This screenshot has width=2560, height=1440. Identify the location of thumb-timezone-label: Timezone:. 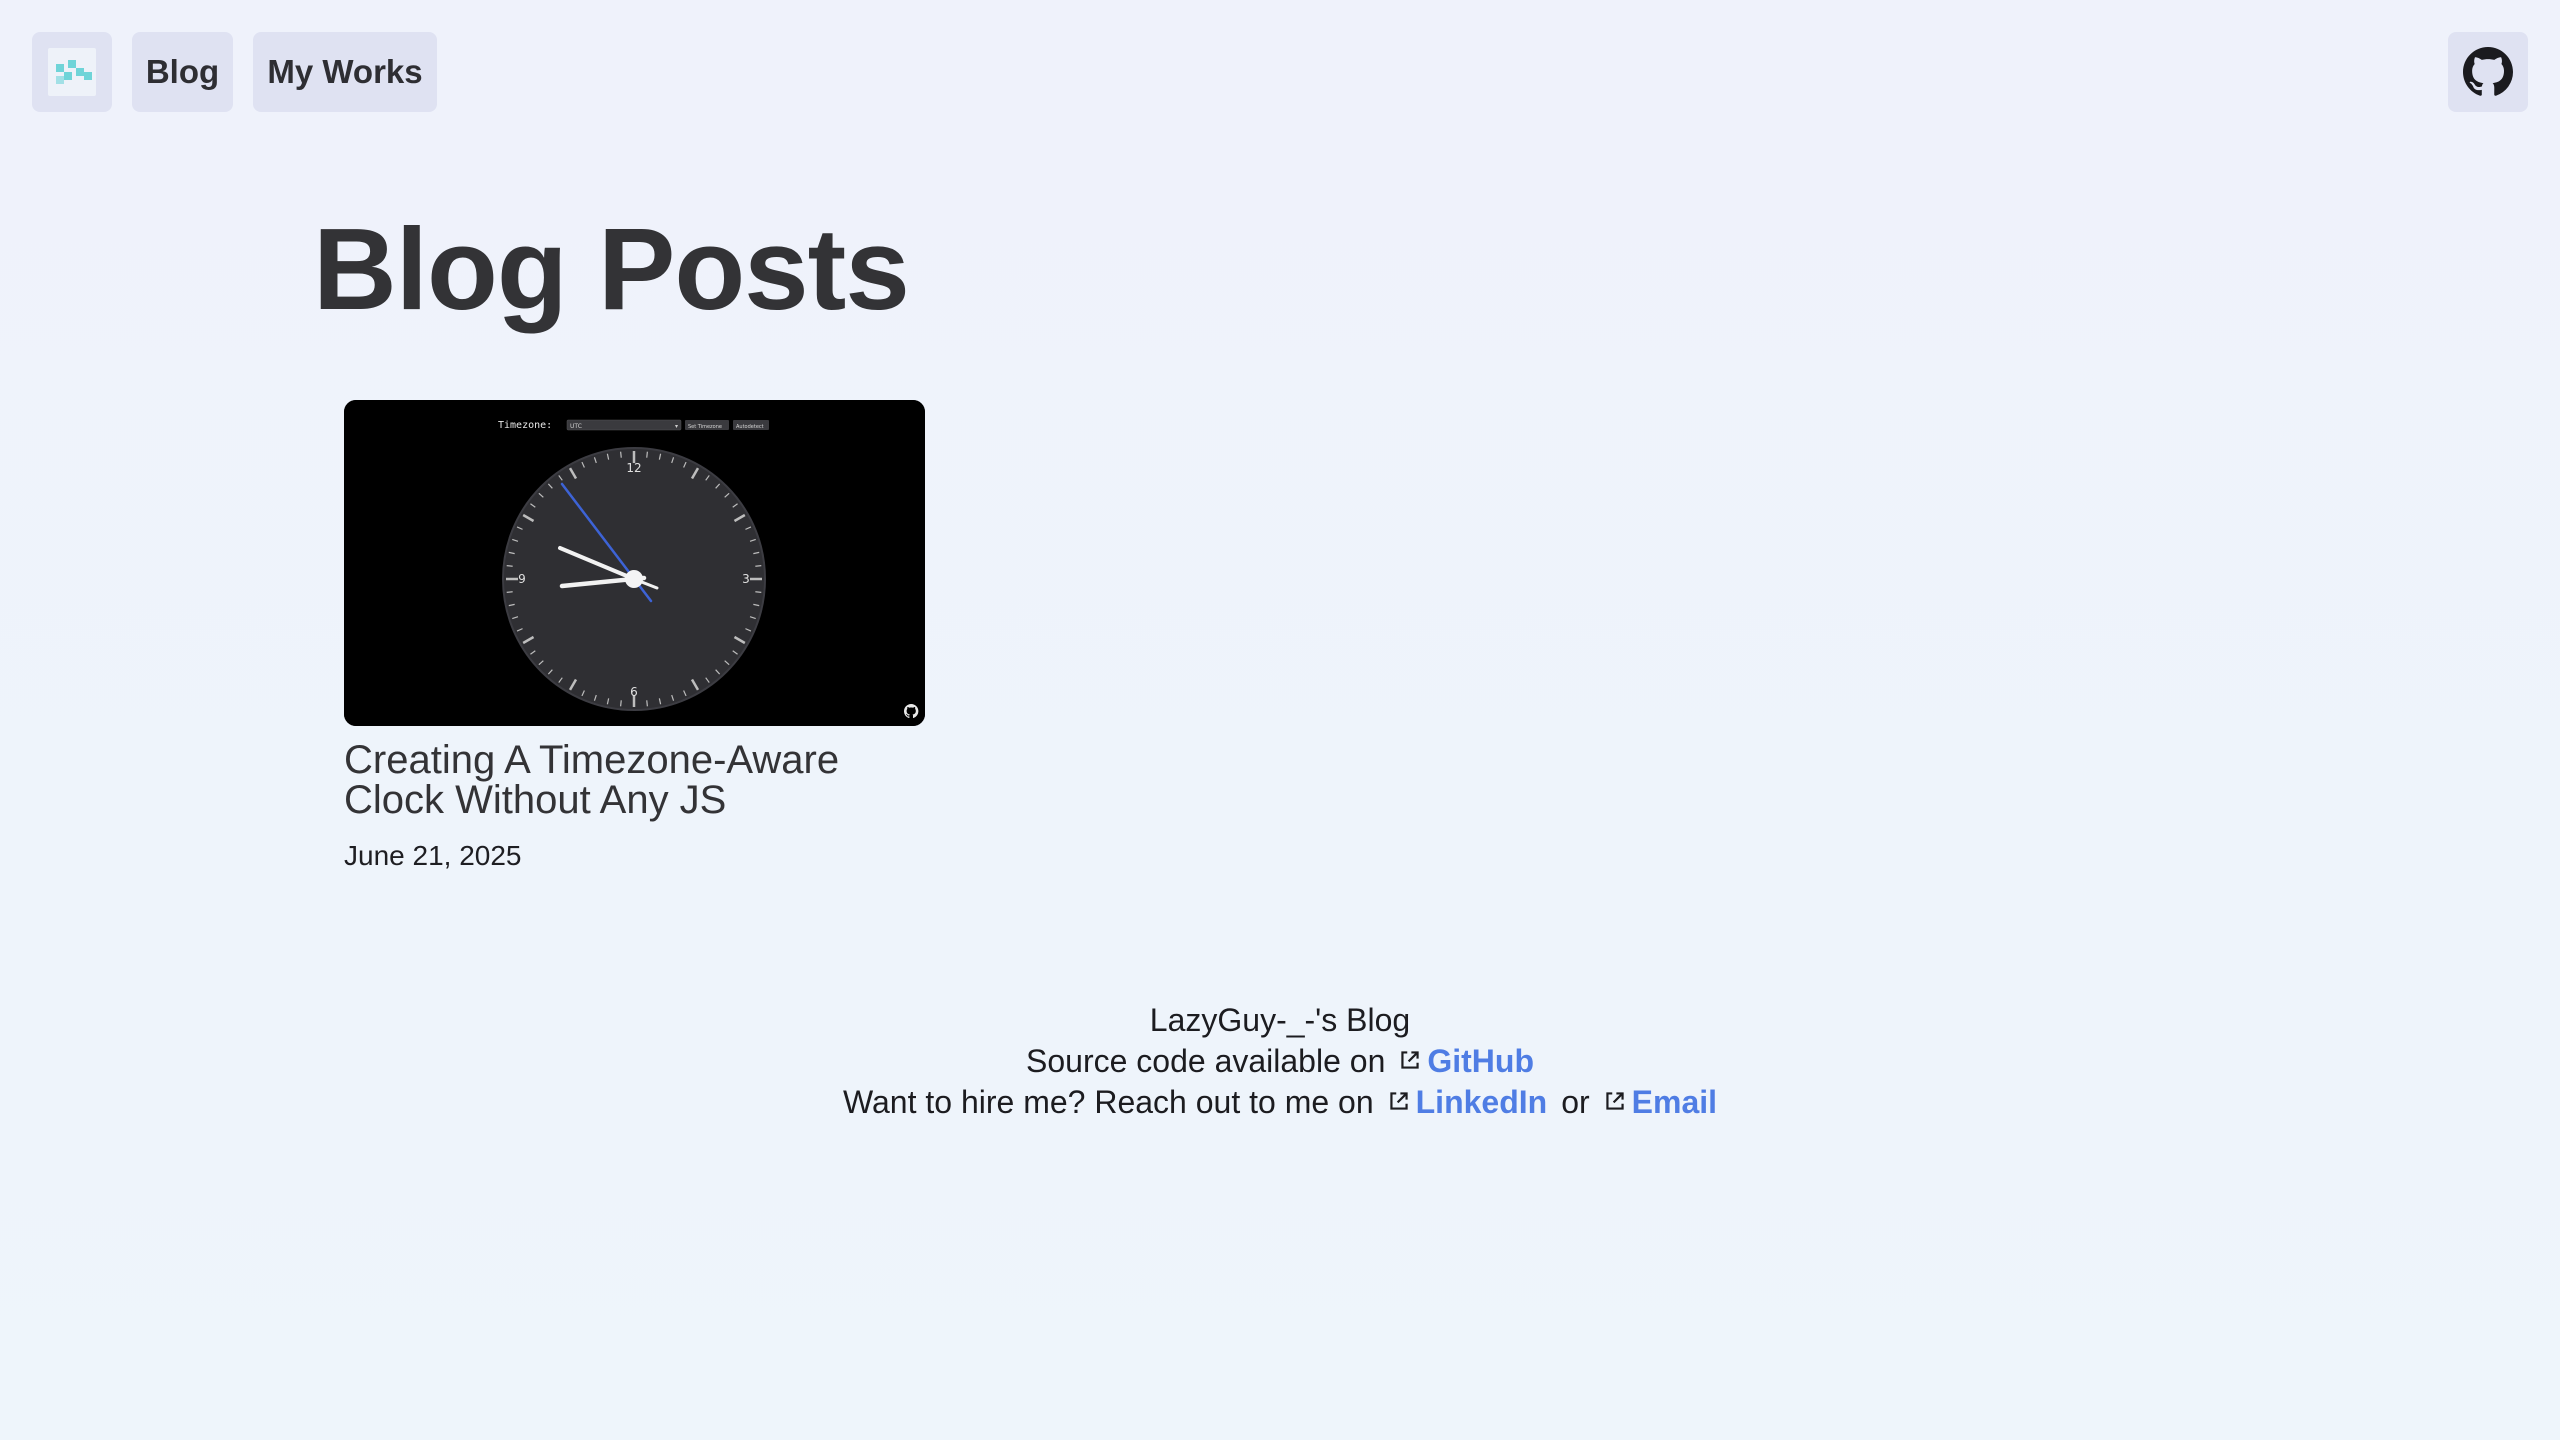
(525, 425).